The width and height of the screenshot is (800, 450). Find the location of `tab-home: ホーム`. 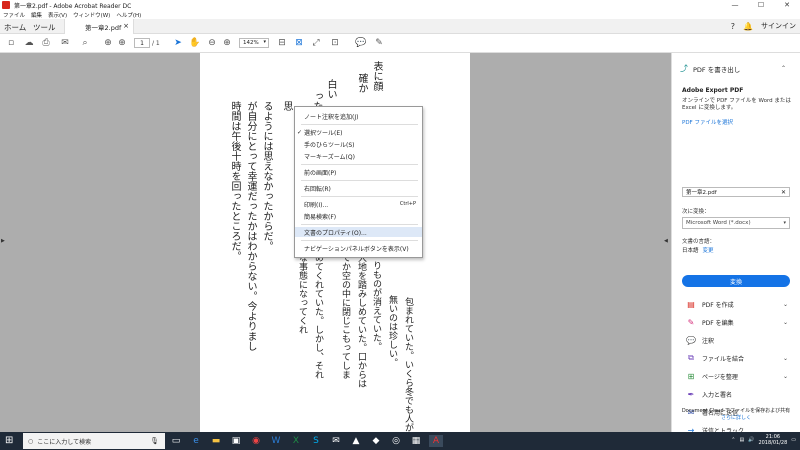

tab-home: ホーム is located at coordinates (15, 27).